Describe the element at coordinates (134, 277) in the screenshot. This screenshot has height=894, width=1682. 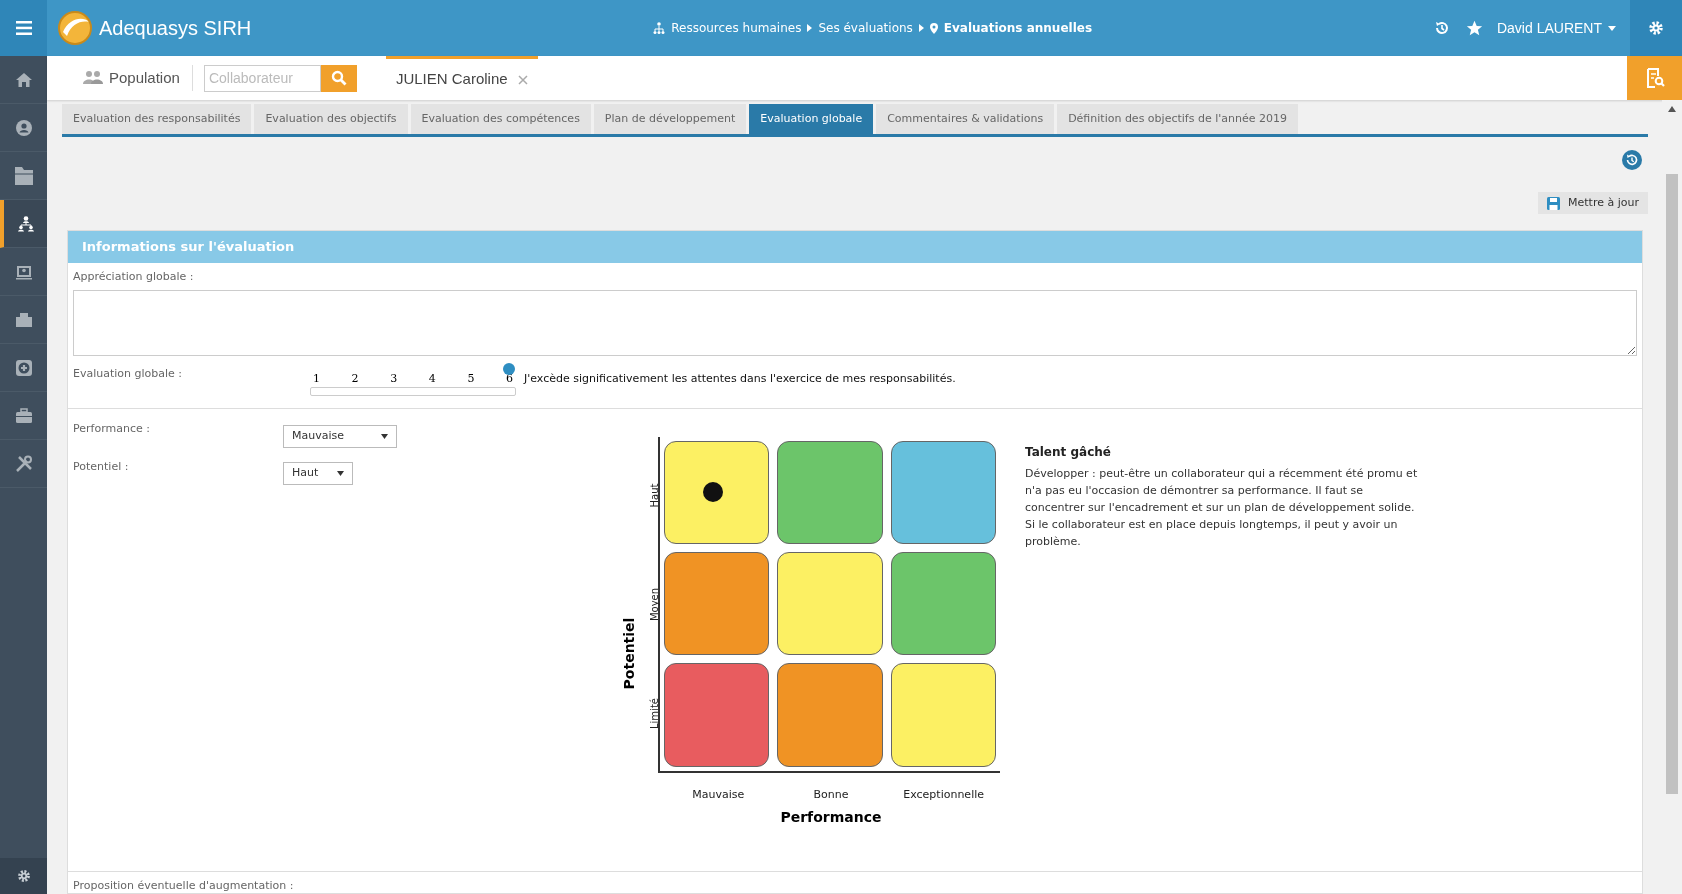
I see `field-label: Appréciation globale :` at that location.